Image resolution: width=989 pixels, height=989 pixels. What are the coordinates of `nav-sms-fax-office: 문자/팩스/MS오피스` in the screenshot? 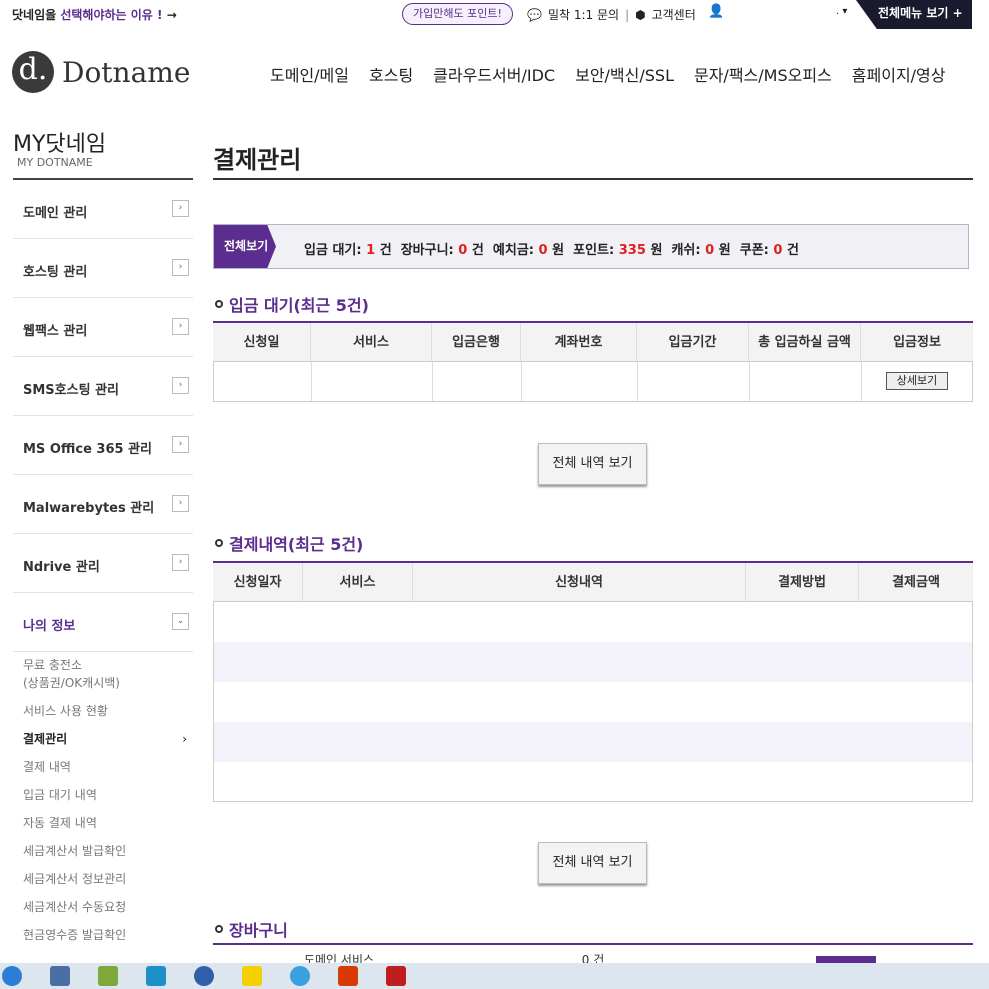 It's located at (763, 74).